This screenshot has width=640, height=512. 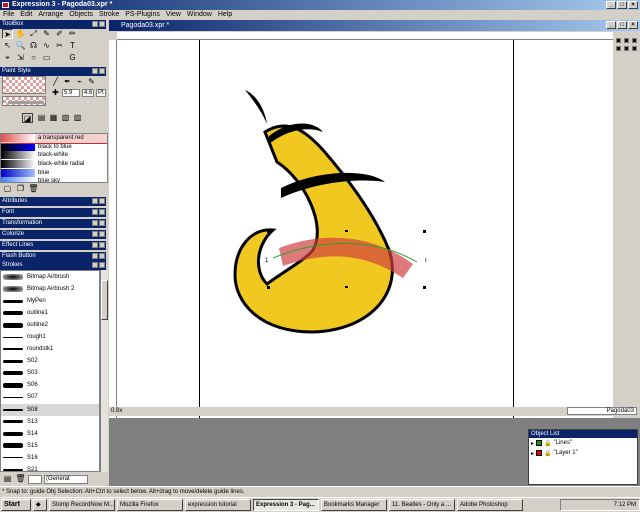 I want to click on select-arrow-icon: ➤, so click(x=7, y=34).